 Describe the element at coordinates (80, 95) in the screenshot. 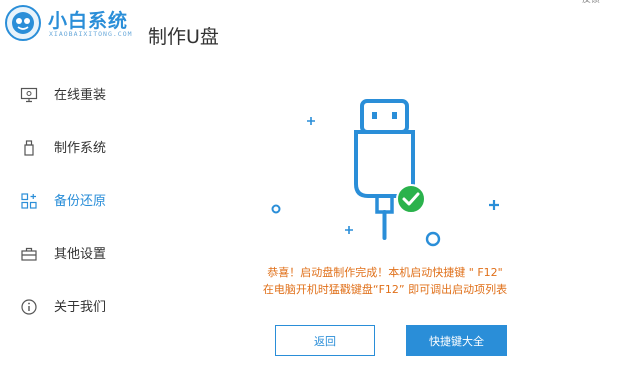

I see `sidebar-item-label: 在线重装` at that location.